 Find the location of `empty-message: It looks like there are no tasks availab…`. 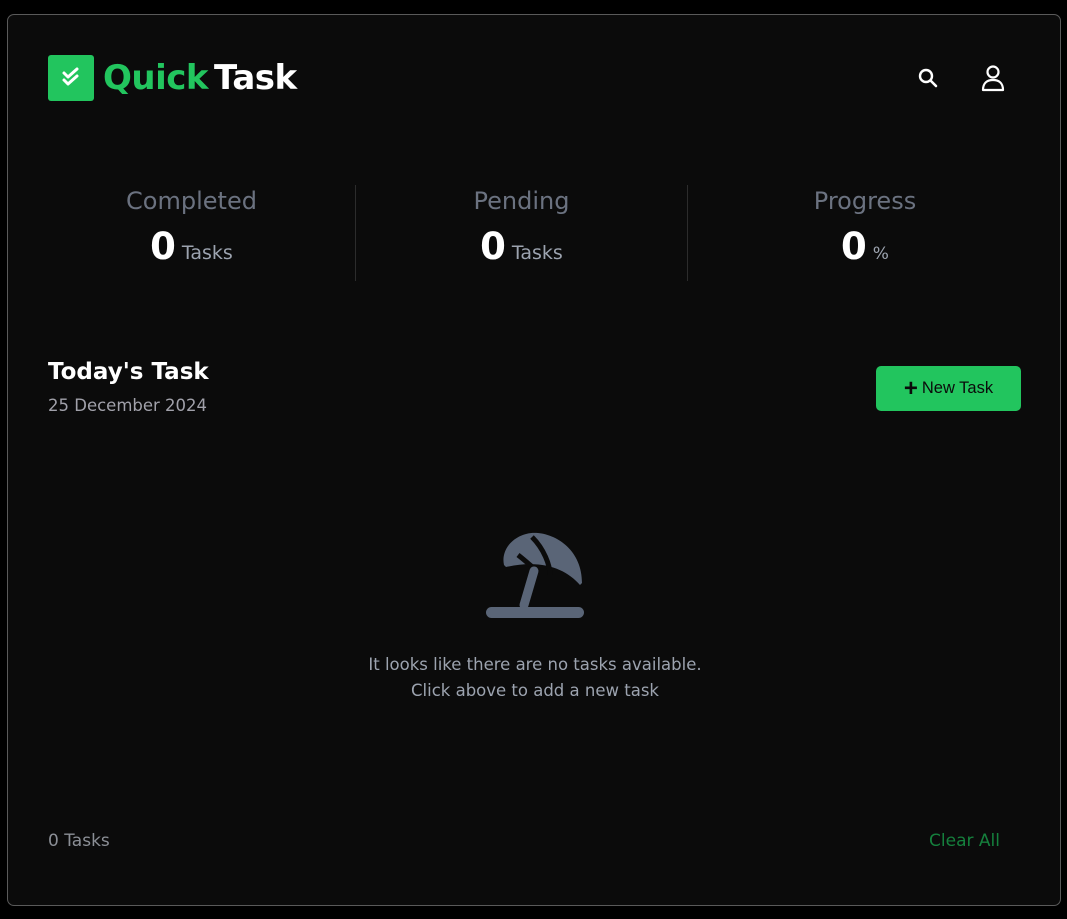

empty-message: It looks like there are no tasks availab… is located at coordinates (535, 664).